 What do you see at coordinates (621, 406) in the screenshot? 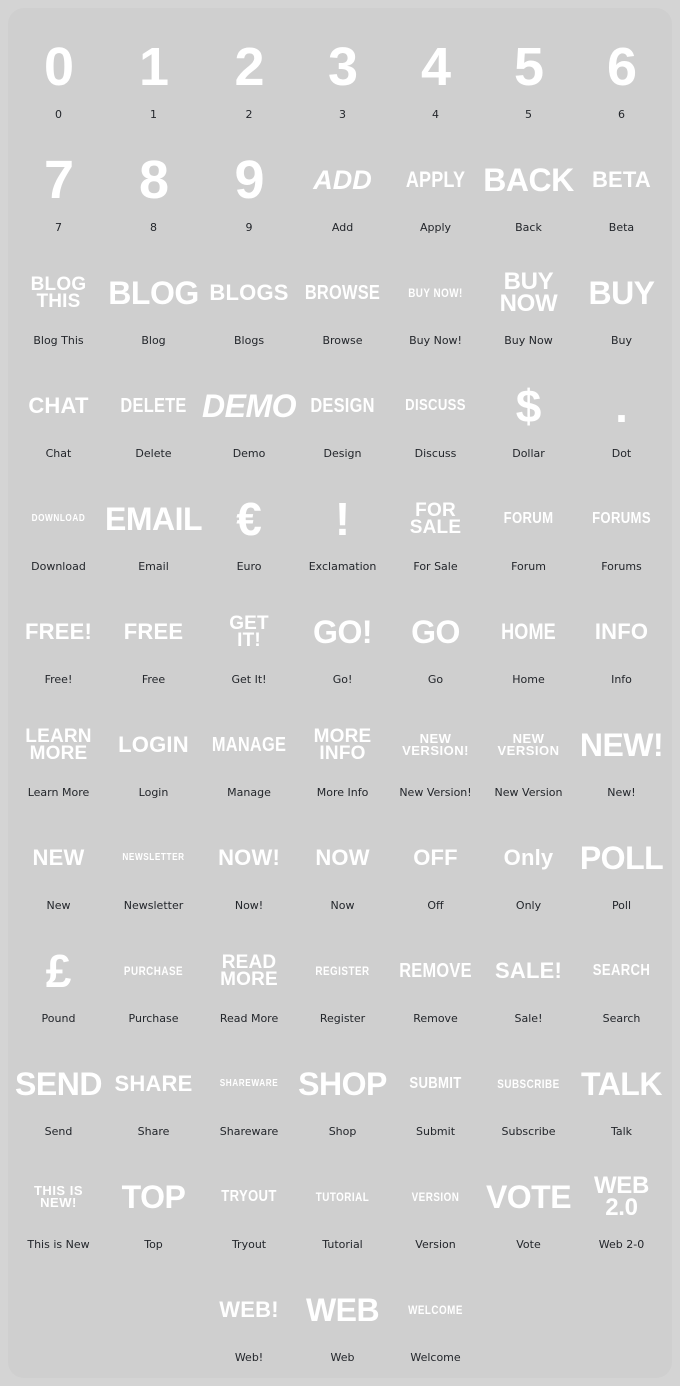
I see `badge-art: .` at bounding box center [621, 406].